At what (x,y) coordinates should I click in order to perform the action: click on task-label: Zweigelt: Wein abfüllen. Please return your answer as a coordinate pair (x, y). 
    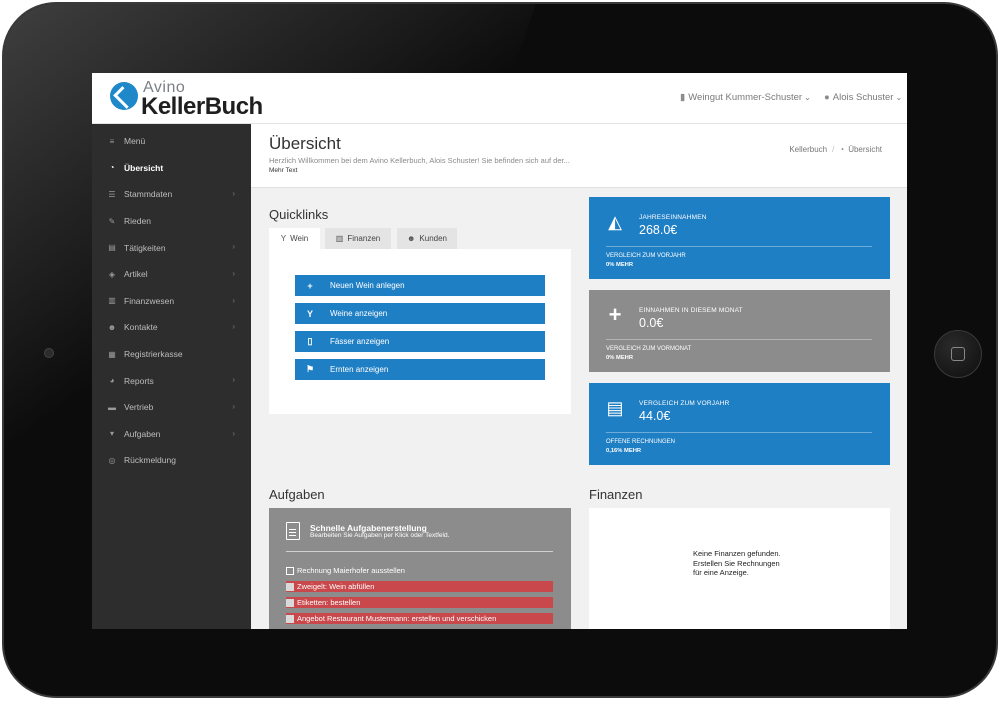
    Looking at the image, I should click on (336, 586).